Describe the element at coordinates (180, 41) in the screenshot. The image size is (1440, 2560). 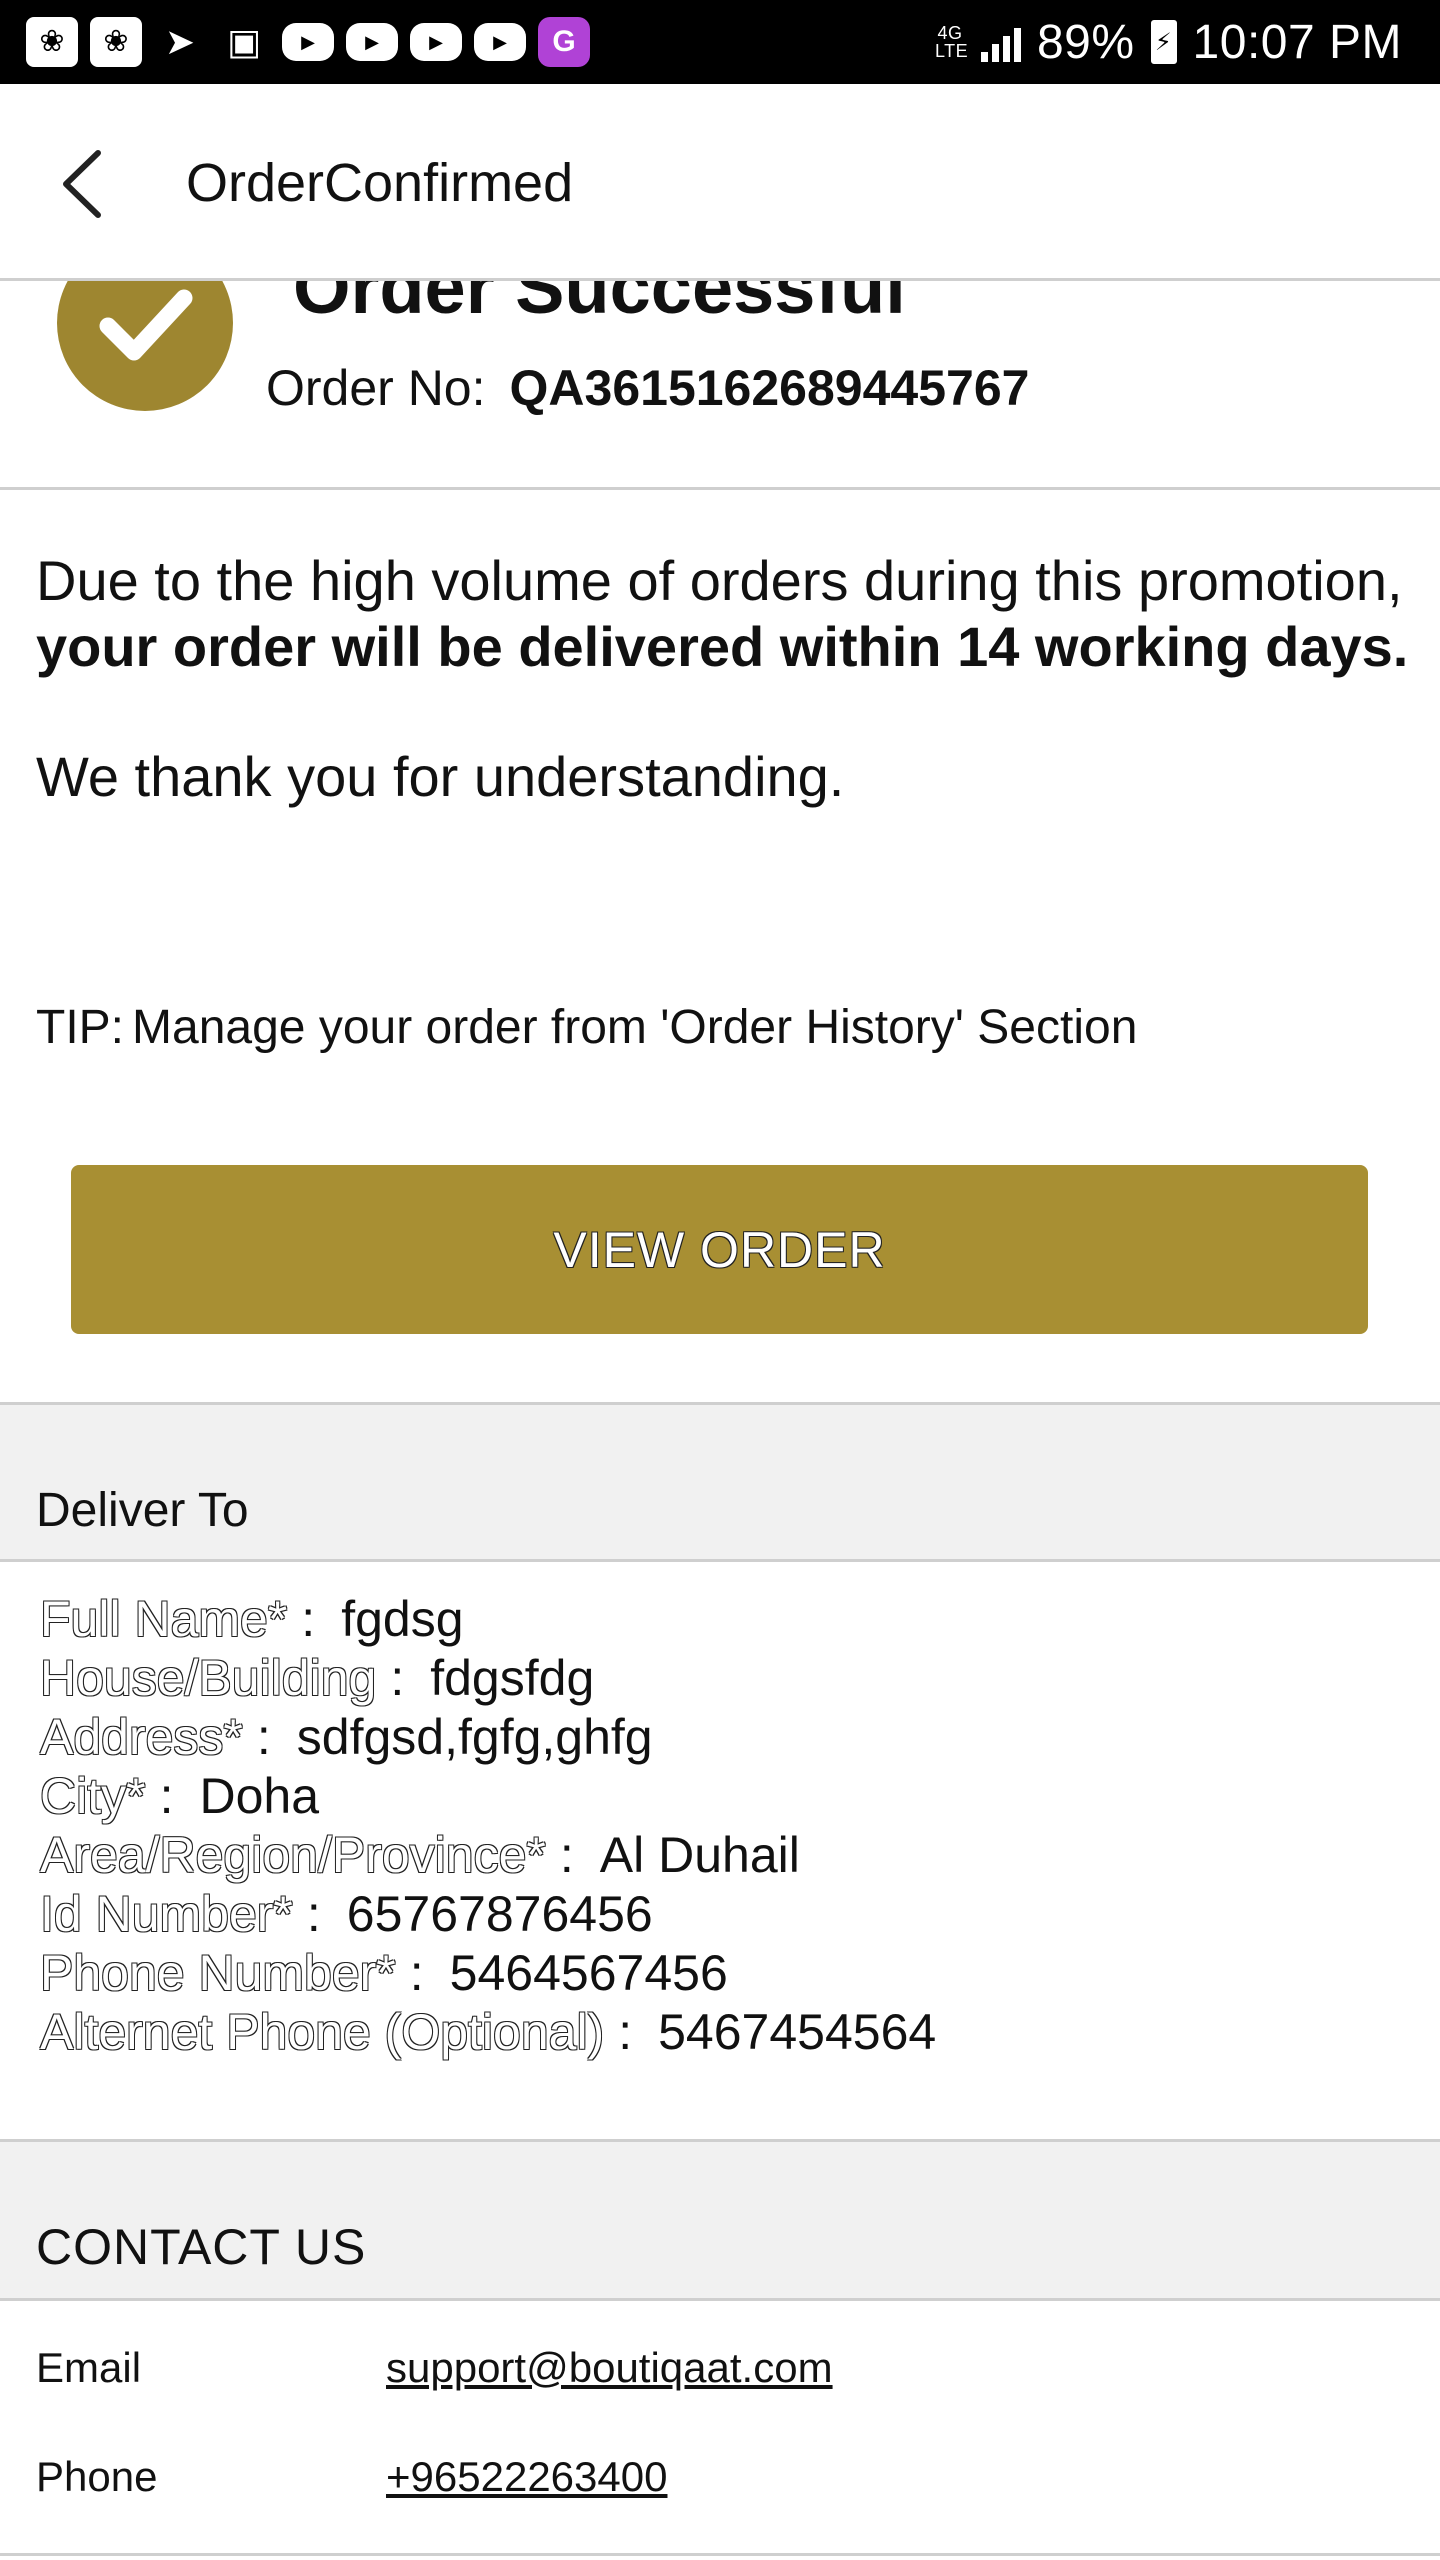
I see `telegram-icon: ➤` at that location.